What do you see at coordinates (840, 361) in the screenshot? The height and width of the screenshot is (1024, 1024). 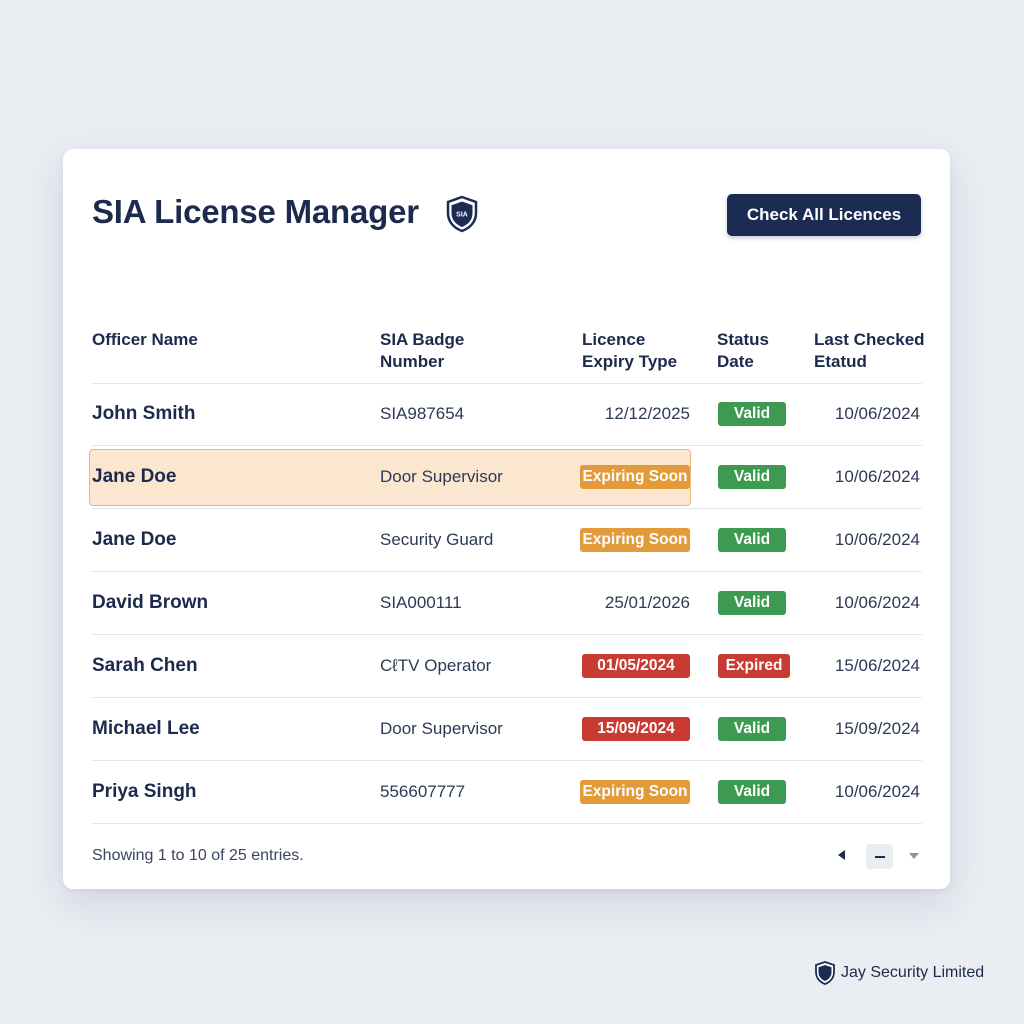 I see `column-header-label-line2: Etatud` at bounding box center [840, 361].